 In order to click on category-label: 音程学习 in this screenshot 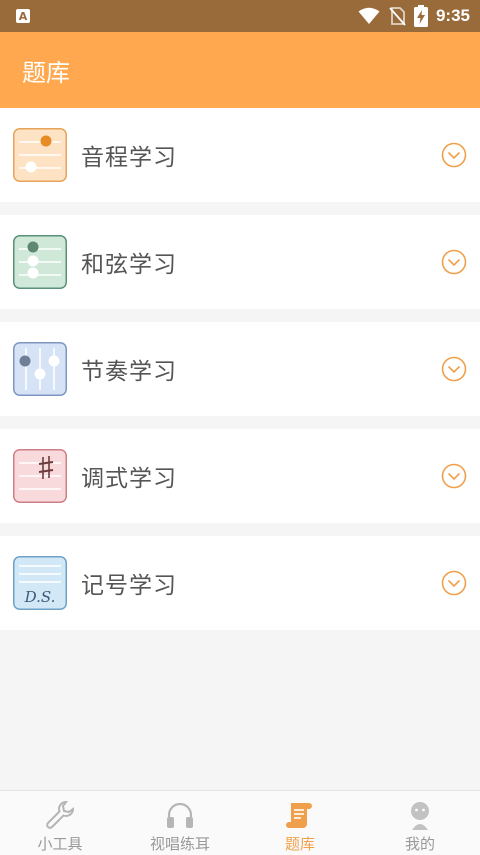, I will do `click(129, 158)`.